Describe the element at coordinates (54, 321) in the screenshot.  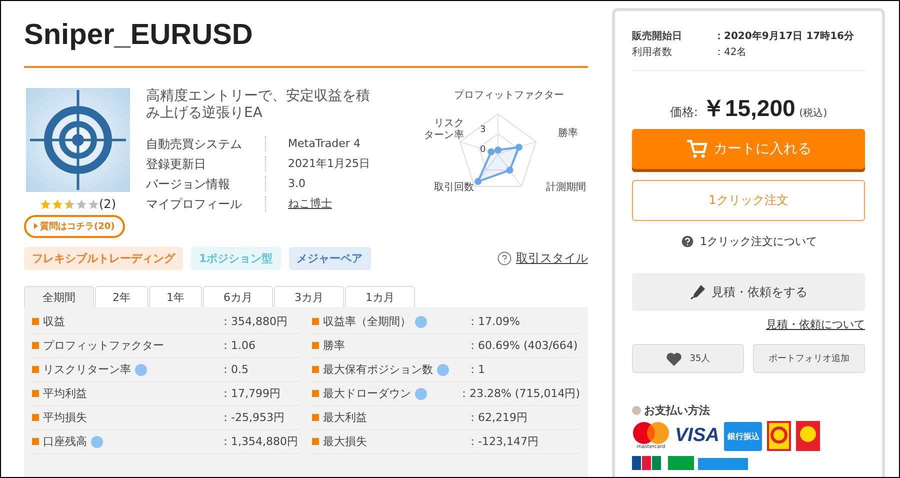
I see `stat-label: 収益` at that location.